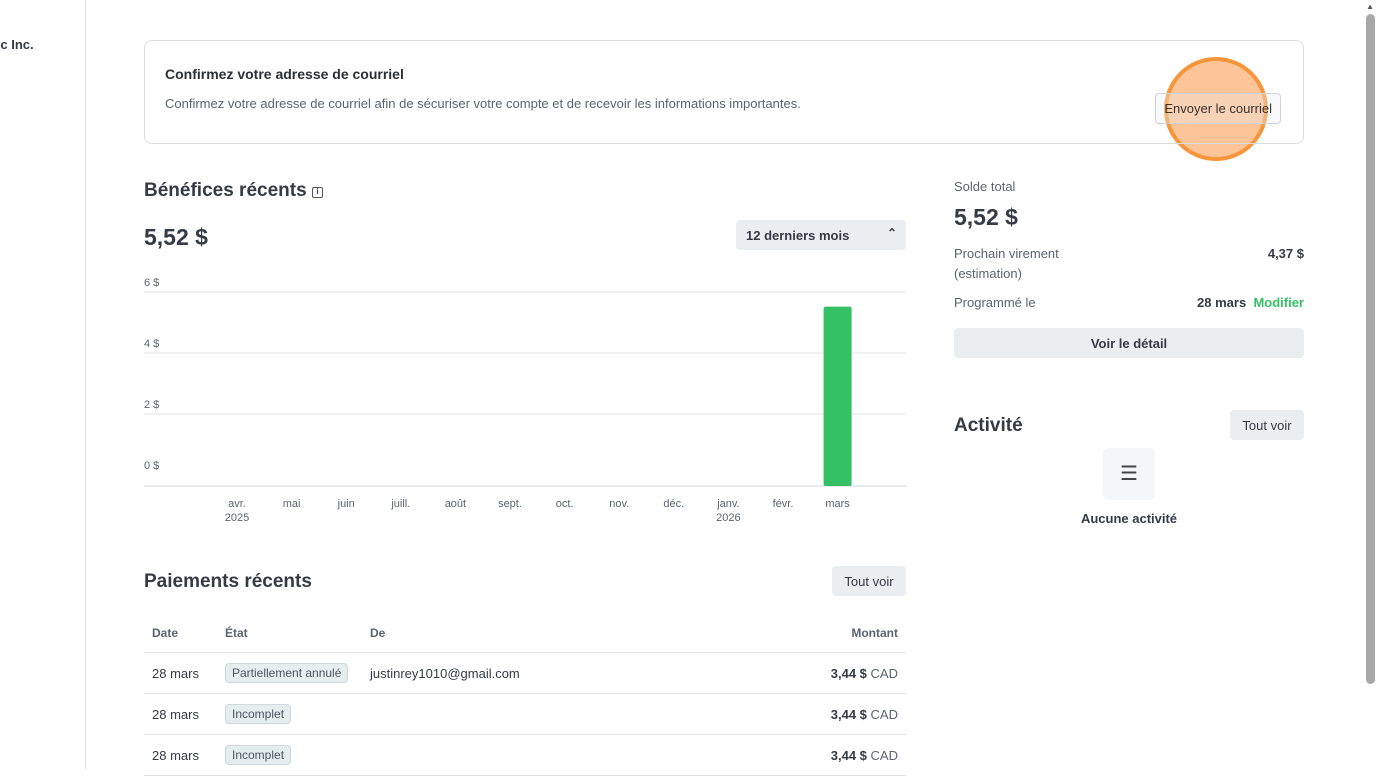 The height and width of the screenshot is (776, 1377). Describe the element at coordinates (228, 581) in the screenshot. I see `payments-title: Paiements récents` at that location.